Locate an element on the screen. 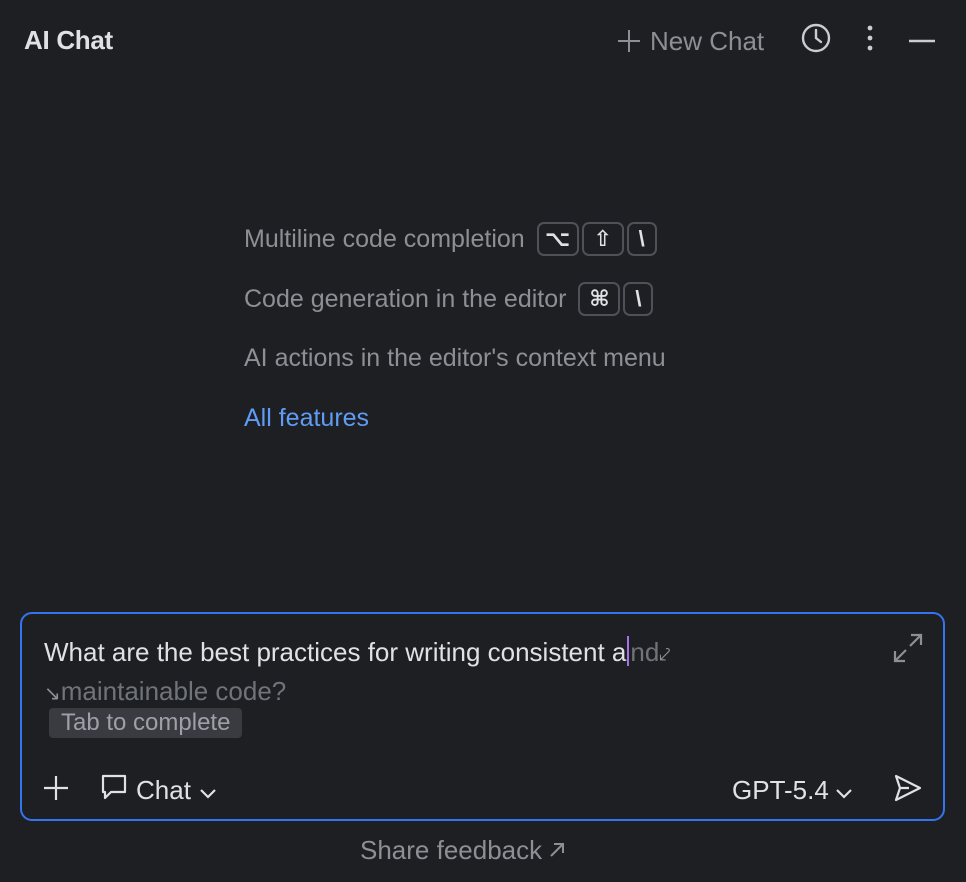  model-label: GPT-5.4 is located at coordinates (780, 789).